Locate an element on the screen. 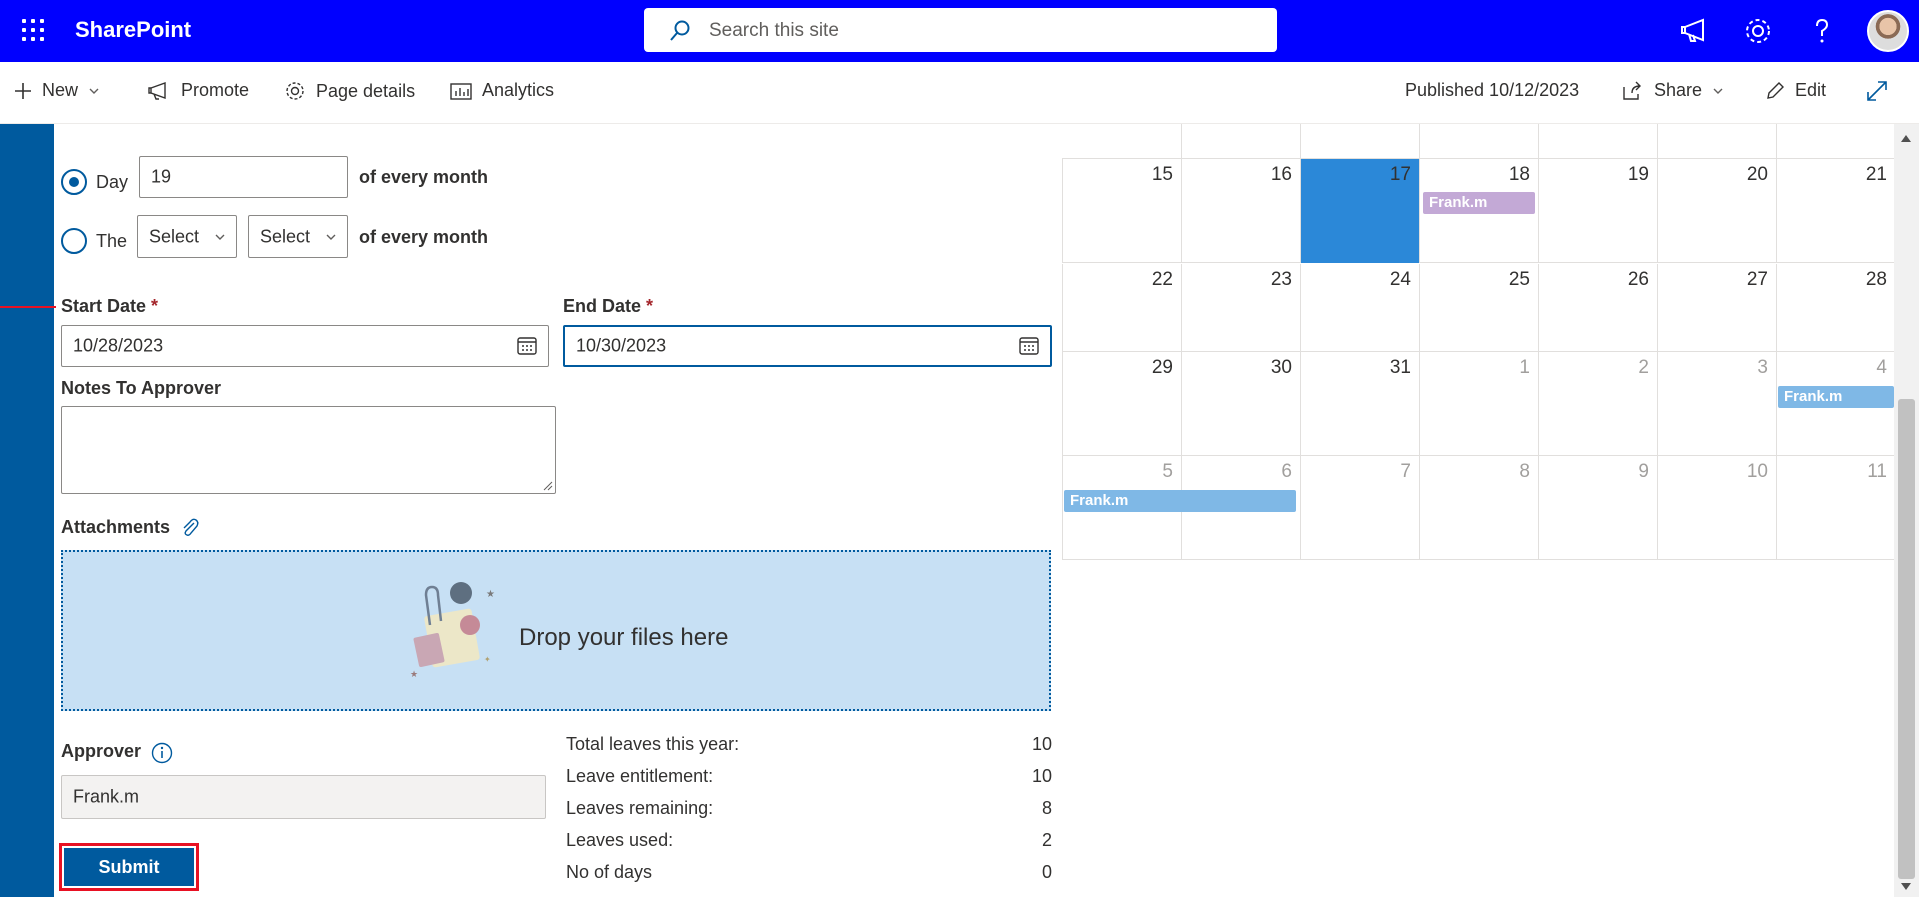  calendar-day-cell: 1 is located at coordinates (1478, 404).